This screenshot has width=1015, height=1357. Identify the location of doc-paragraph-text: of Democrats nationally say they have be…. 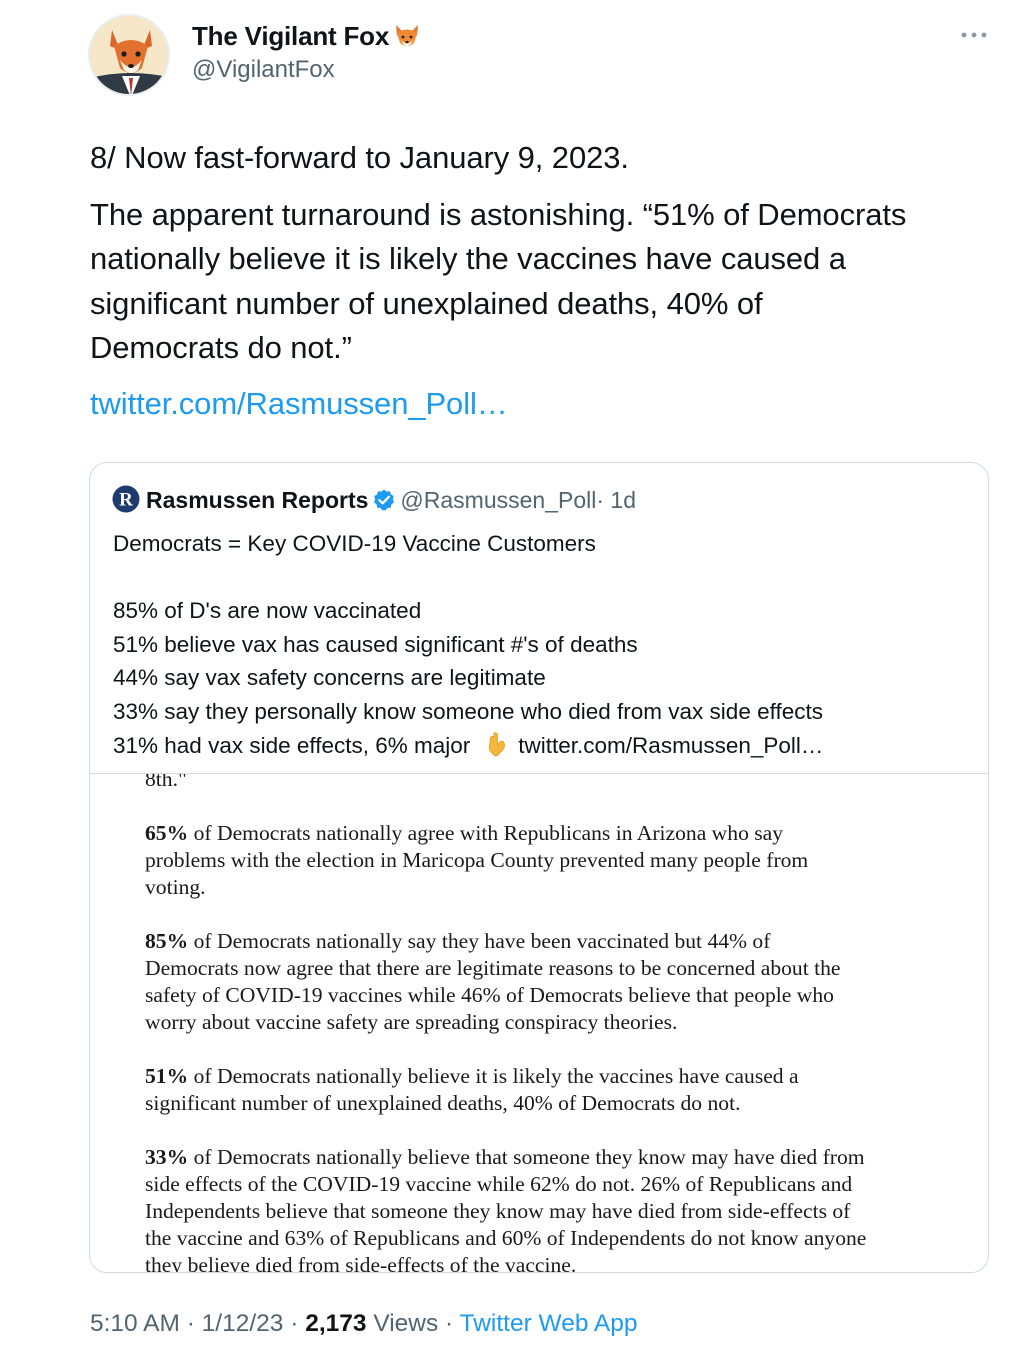
(493, 981).